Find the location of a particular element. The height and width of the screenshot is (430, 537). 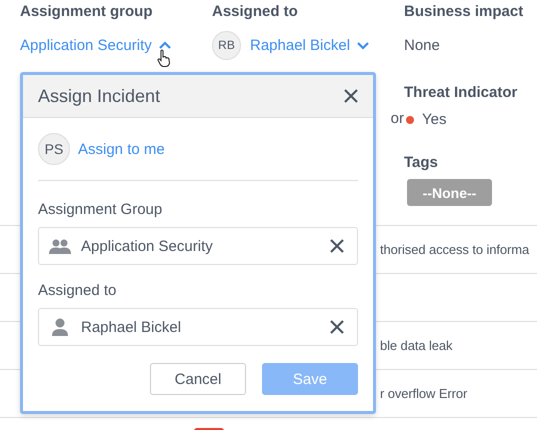

person-icon is located at coordinates (60, 327).